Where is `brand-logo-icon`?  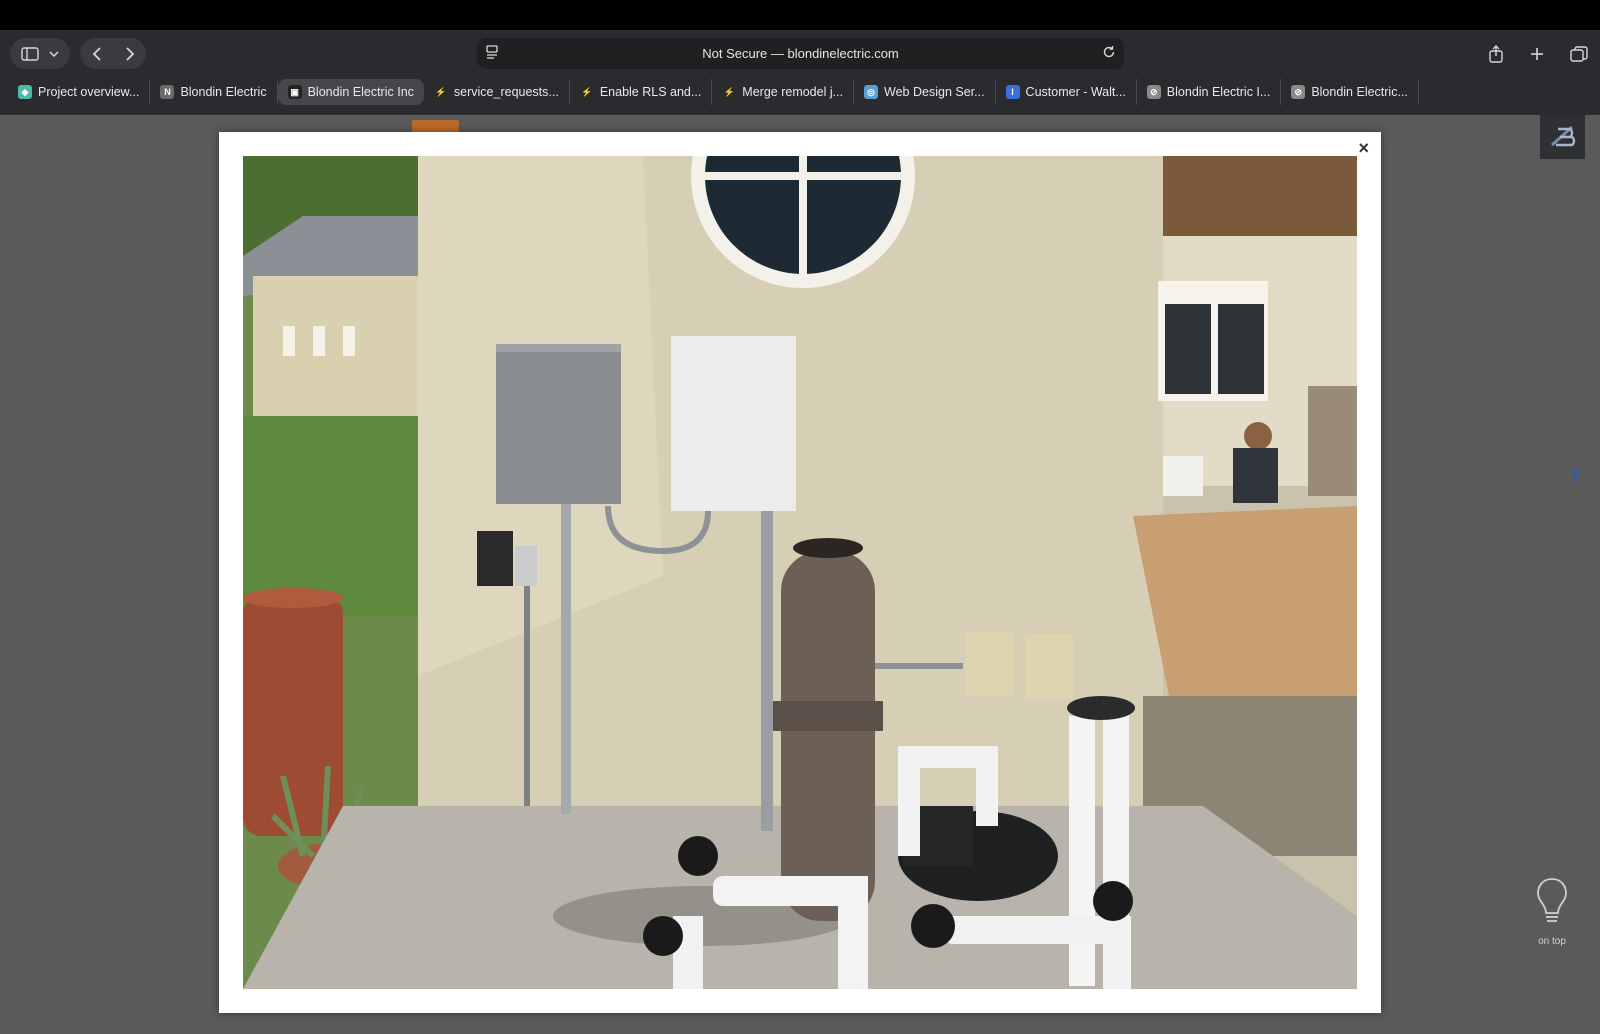 brand-logo-icon is located at coordinates (1562, 136).